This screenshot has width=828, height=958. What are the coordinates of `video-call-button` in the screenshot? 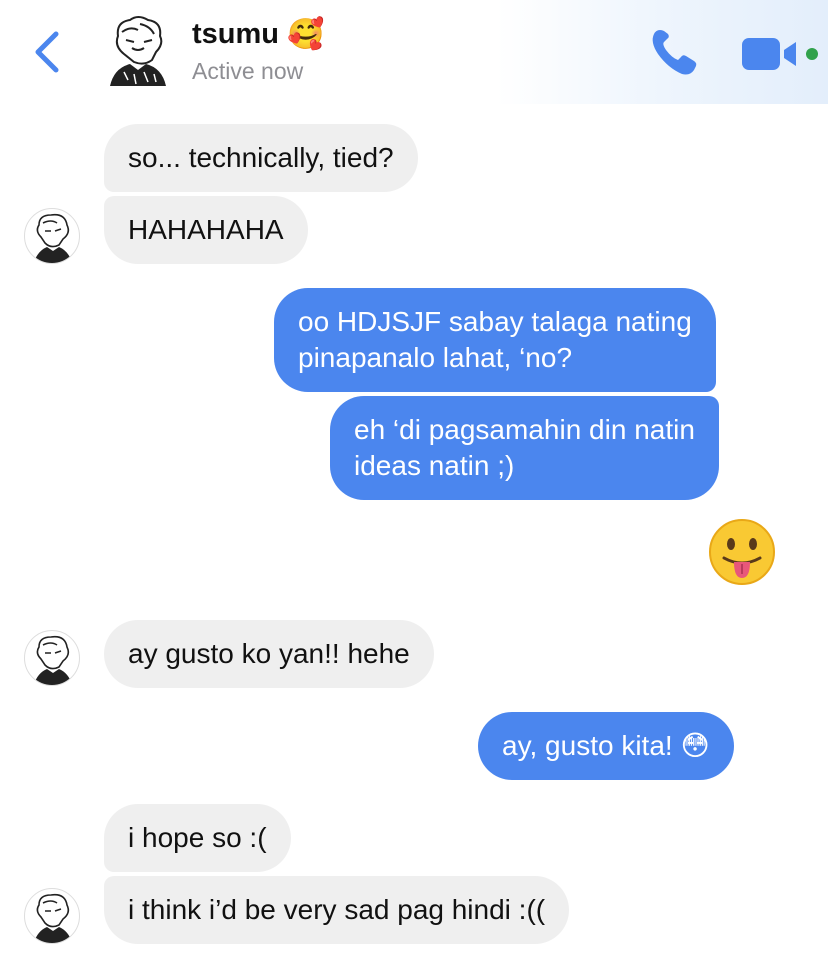 It's located at (781, 54).